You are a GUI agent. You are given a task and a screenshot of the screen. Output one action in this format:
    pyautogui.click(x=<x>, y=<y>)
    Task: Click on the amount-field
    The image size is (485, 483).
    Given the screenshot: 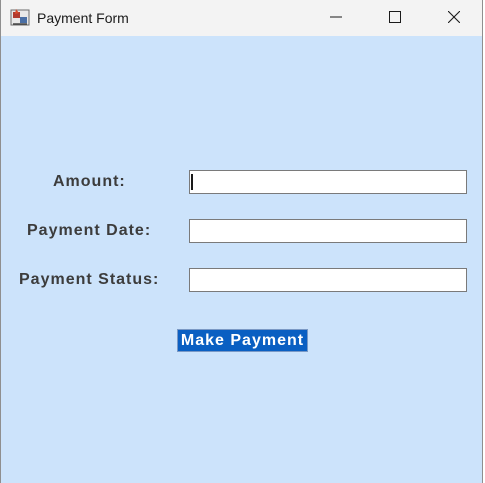 What is the action you would take?
    pyautogui.click(x=328, y=182)
    